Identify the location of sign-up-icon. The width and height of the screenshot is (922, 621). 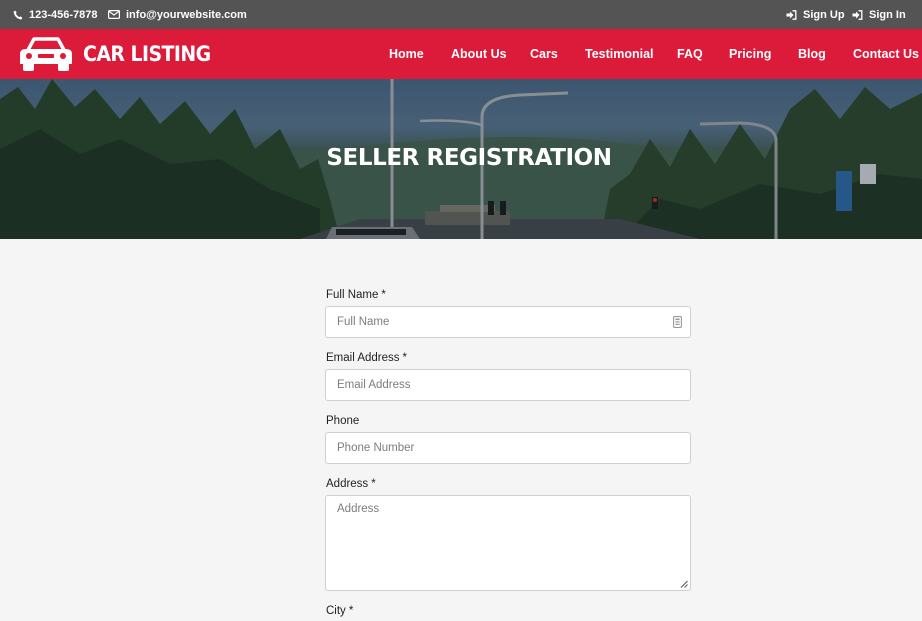
(791, 14).